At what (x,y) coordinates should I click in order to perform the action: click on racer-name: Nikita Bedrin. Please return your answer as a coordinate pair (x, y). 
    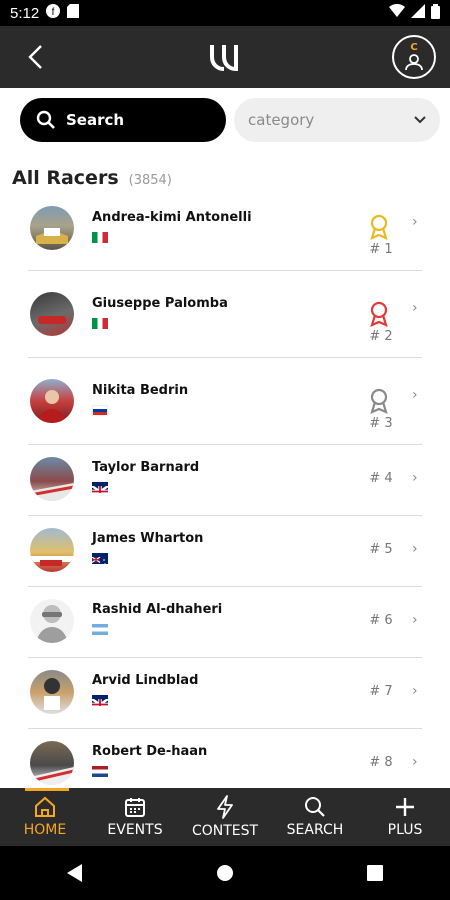
    Looking at the image, I should click on (140, 390).